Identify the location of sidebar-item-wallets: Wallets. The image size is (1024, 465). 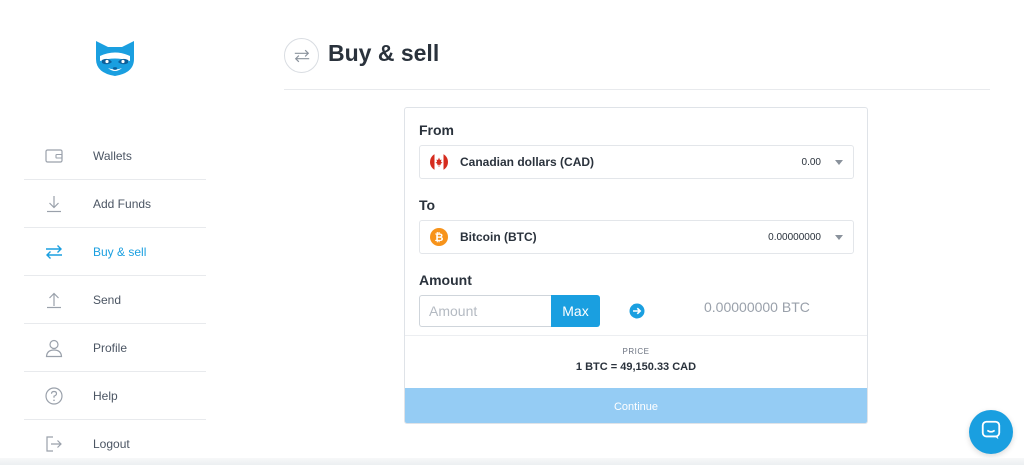
(115, 156).